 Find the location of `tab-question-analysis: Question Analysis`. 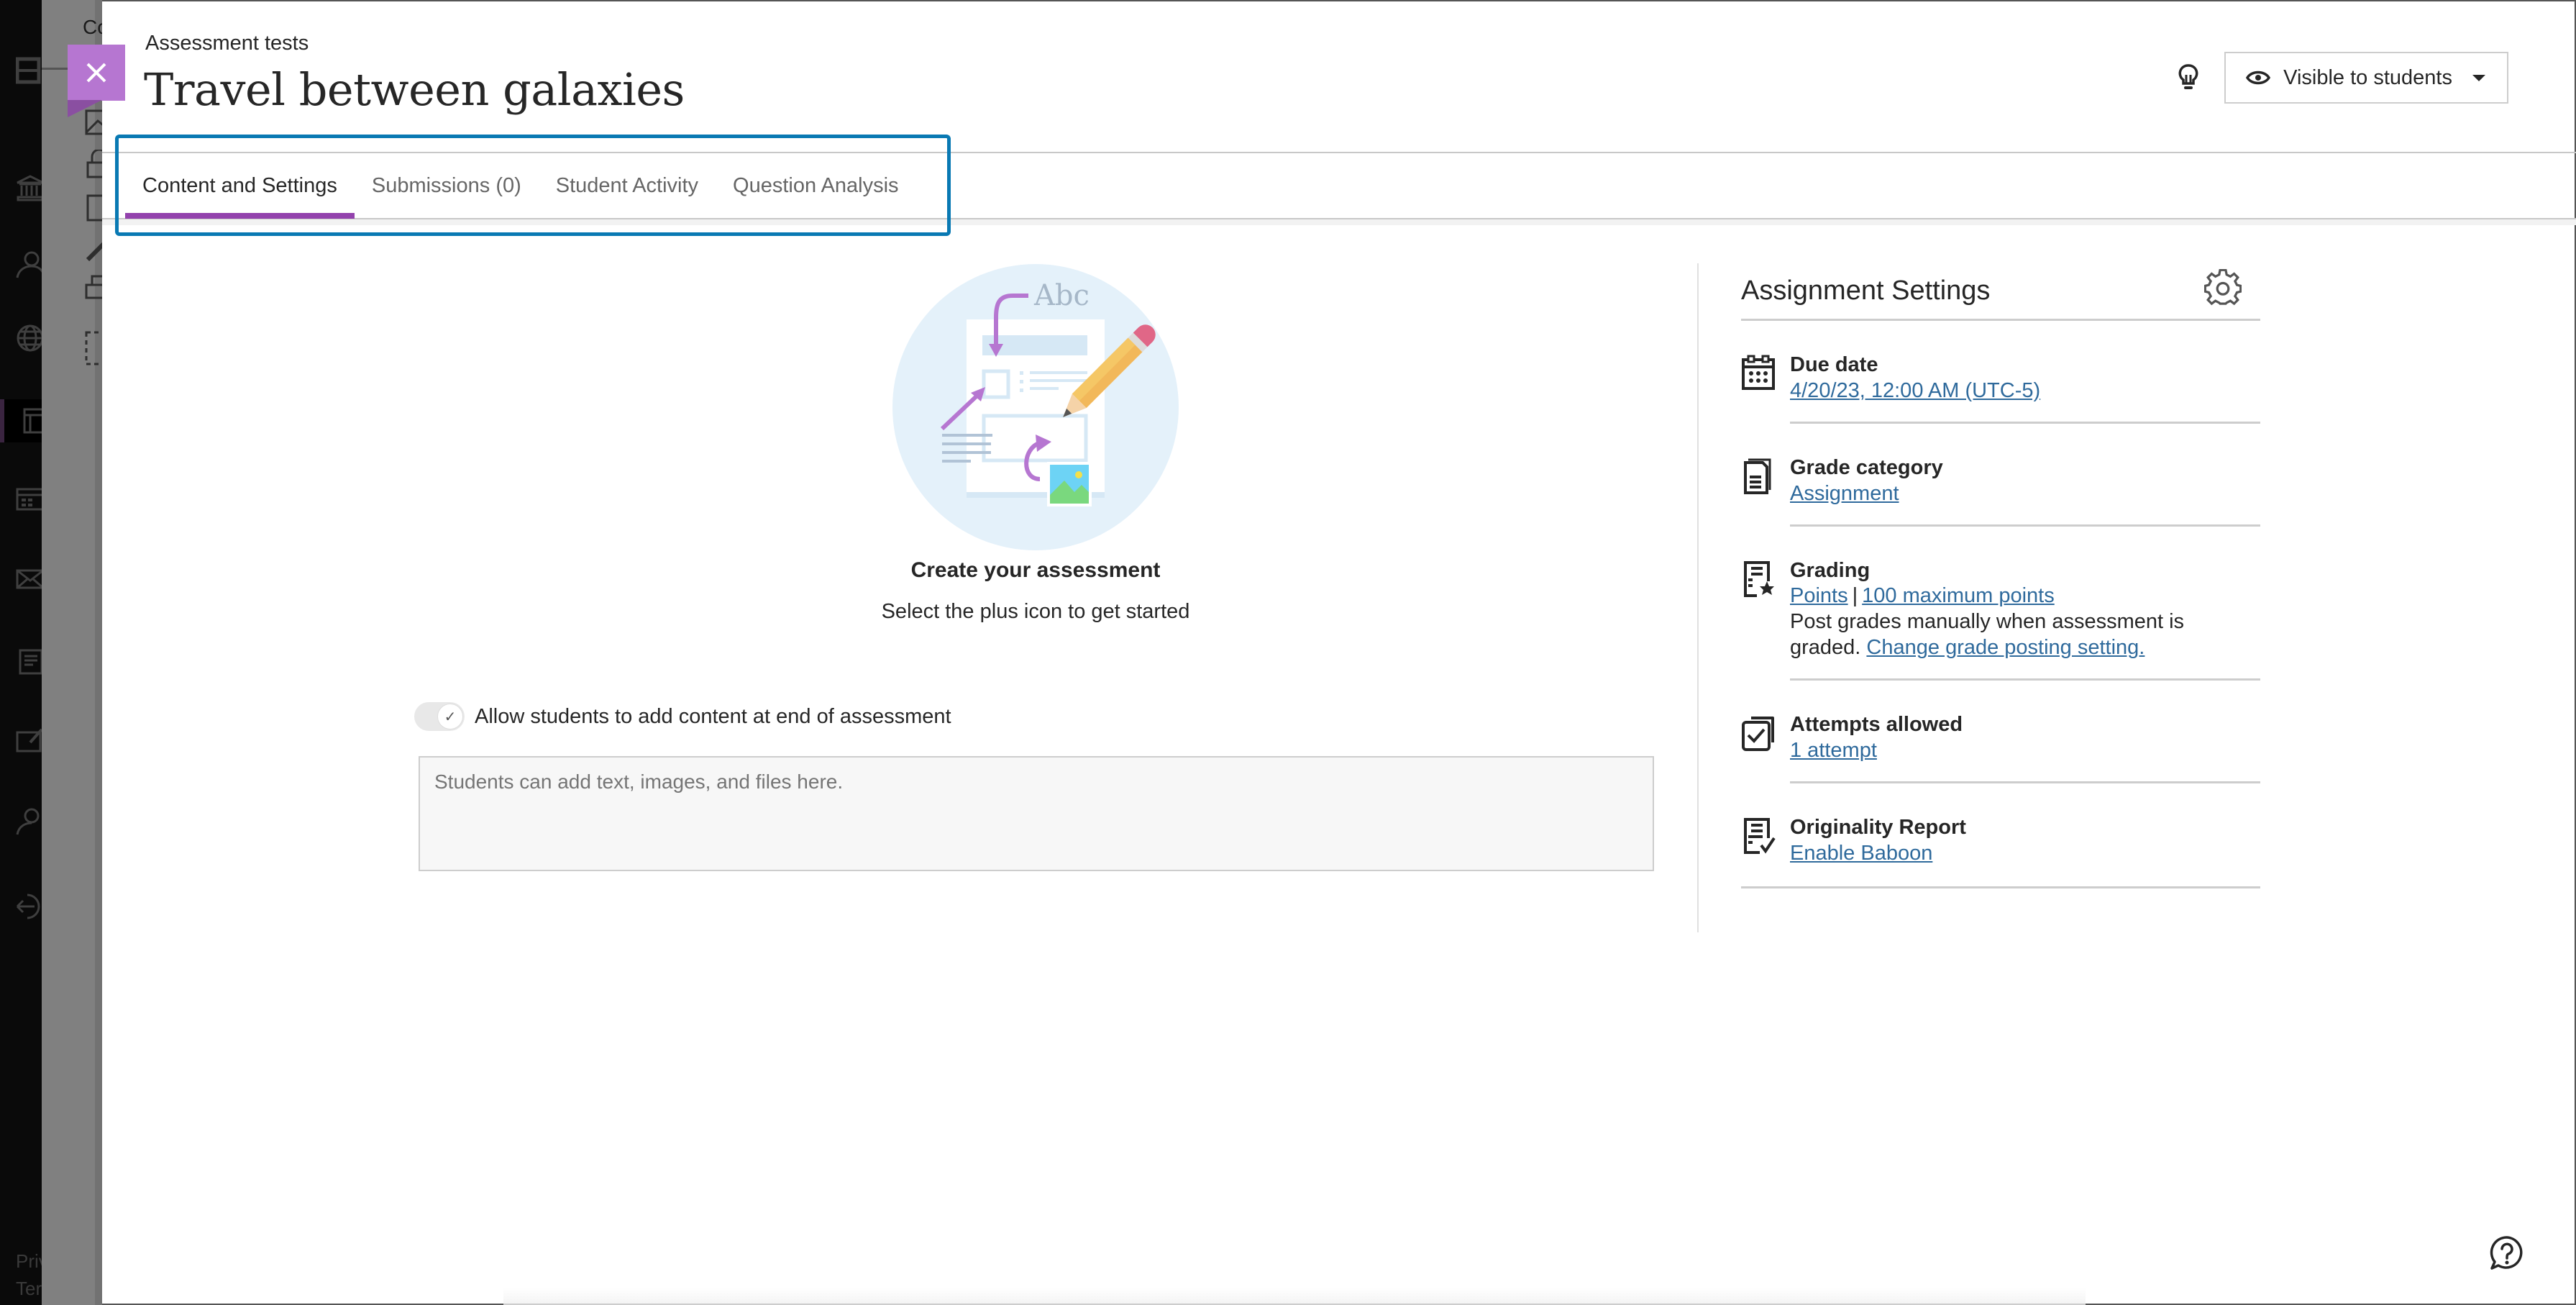

tab-question-analysis: Question Analysis is located at coordinates (816, 186).